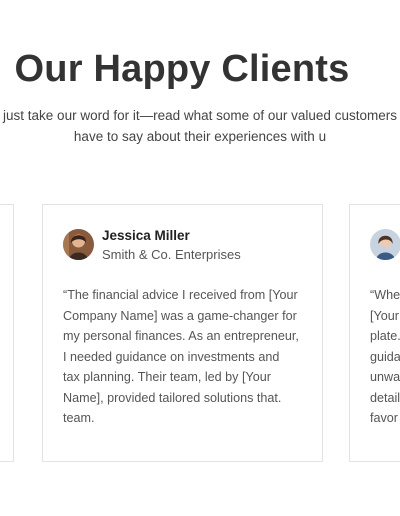 The height and width of the screenshot is (516, 400). What do you see at coordinates (79, 418) in the screenshot?
I see `quote-line: team.` at bounding box center [79, 418].